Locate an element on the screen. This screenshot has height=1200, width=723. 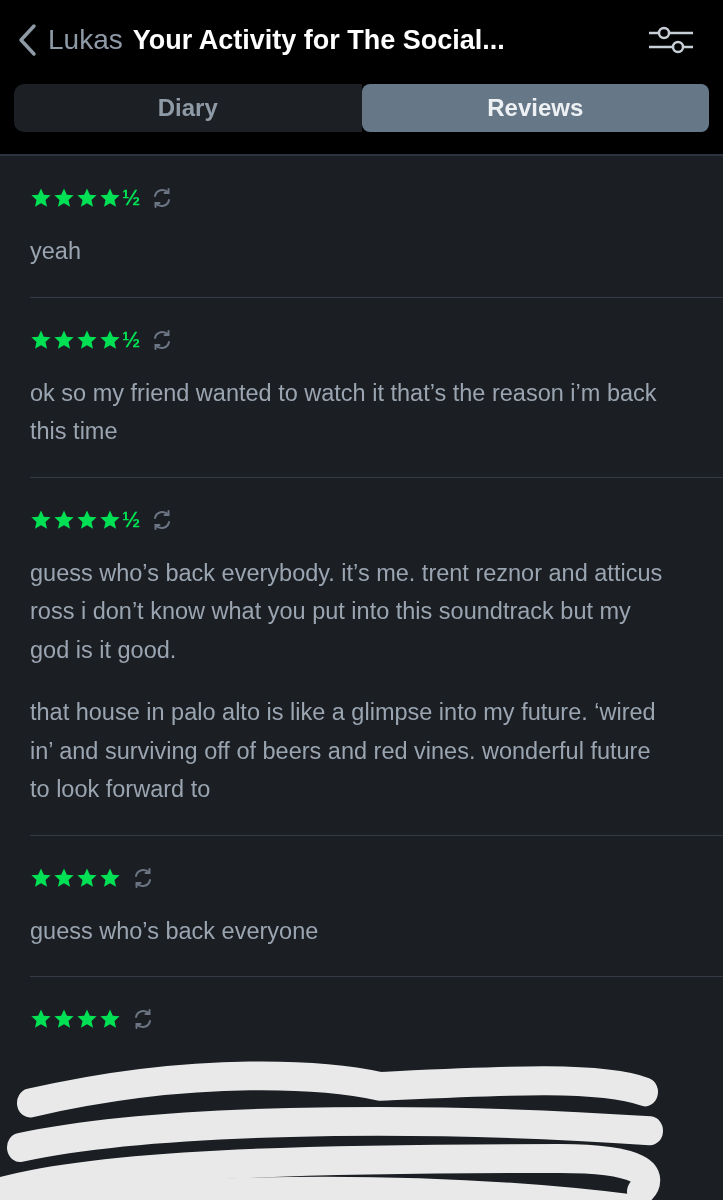
review-text: ok so my friend wanted to watch it that’s the reason i’m back this time is located at coordinates (344, 412).